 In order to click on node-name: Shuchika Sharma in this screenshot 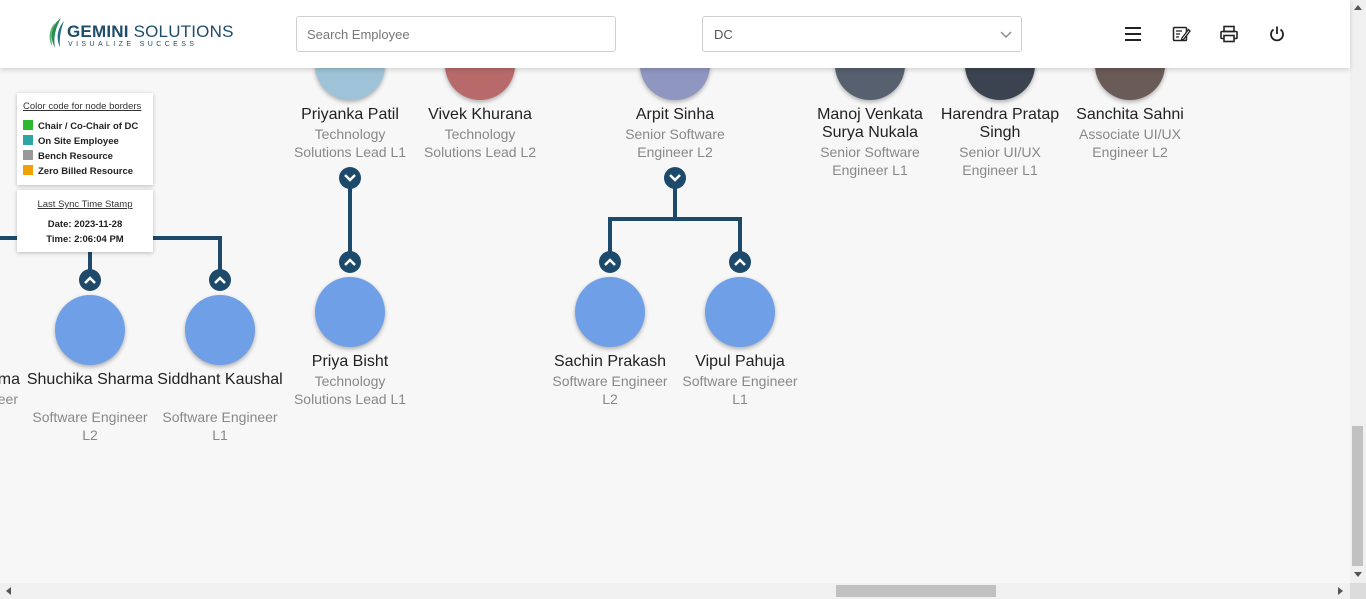, I will do `click(90, 380)`.